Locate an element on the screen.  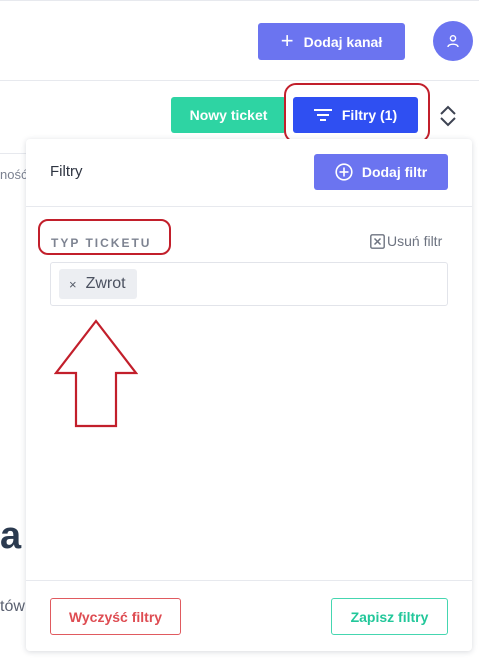
save-filters-label: Zapisz filtry is located at coordinates (389, 616).